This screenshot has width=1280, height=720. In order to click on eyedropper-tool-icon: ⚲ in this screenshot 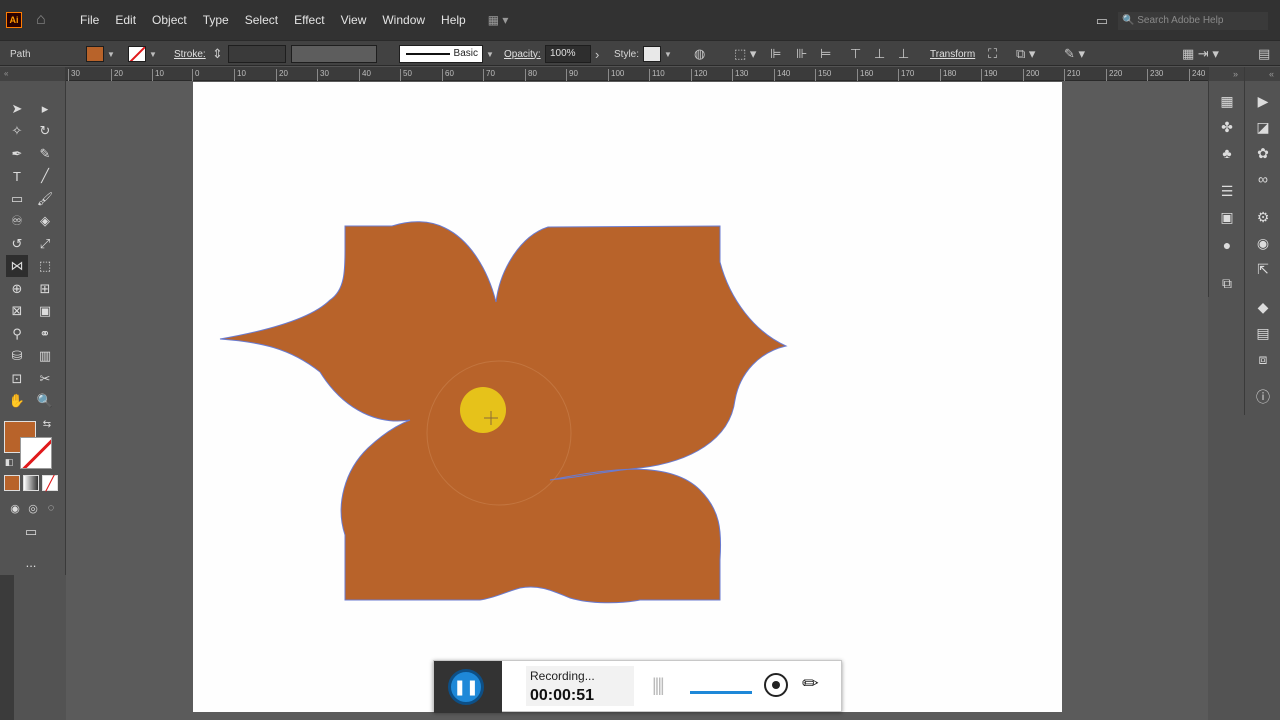, I will do `click(17, 334)`.